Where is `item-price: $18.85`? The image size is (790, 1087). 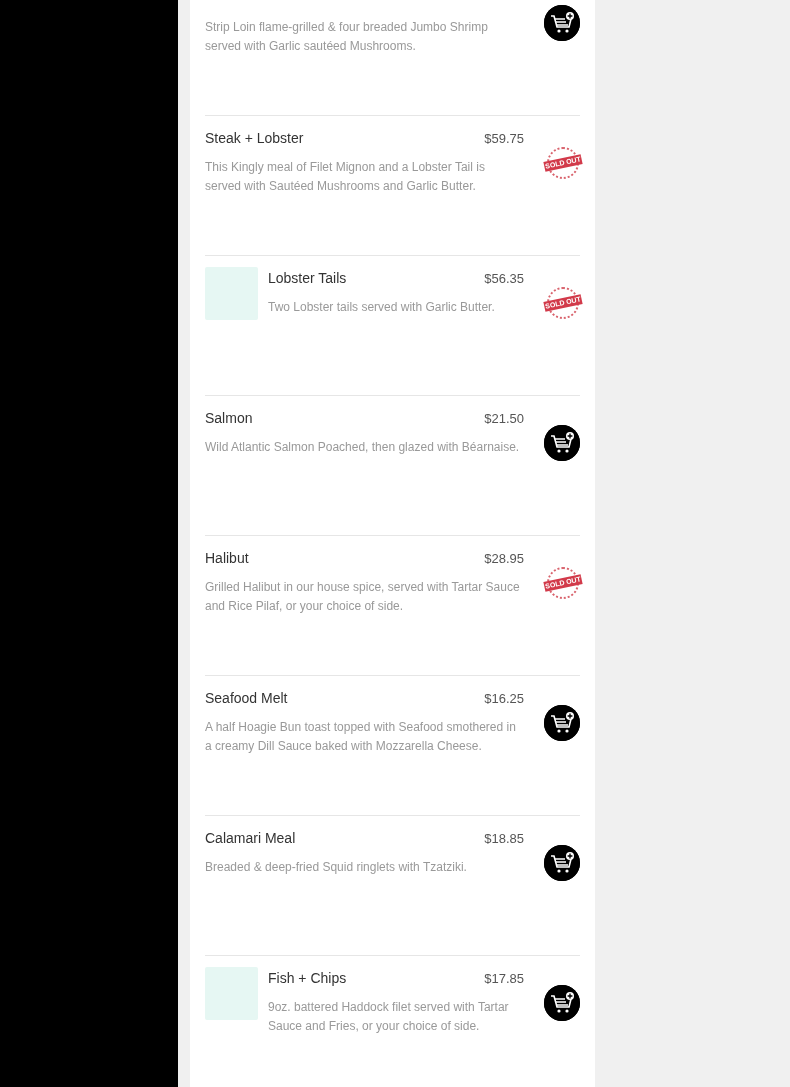
item-price: $18.85 is located at coordinates (504, 838).